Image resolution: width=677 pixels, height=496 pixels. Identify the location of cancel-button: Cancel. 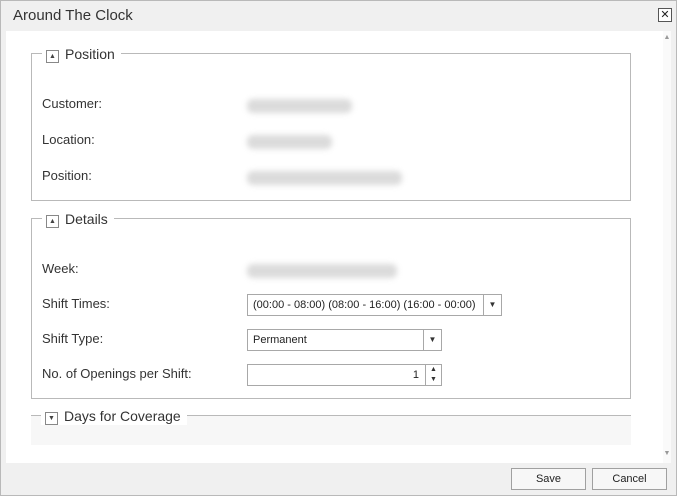
(629, 479).